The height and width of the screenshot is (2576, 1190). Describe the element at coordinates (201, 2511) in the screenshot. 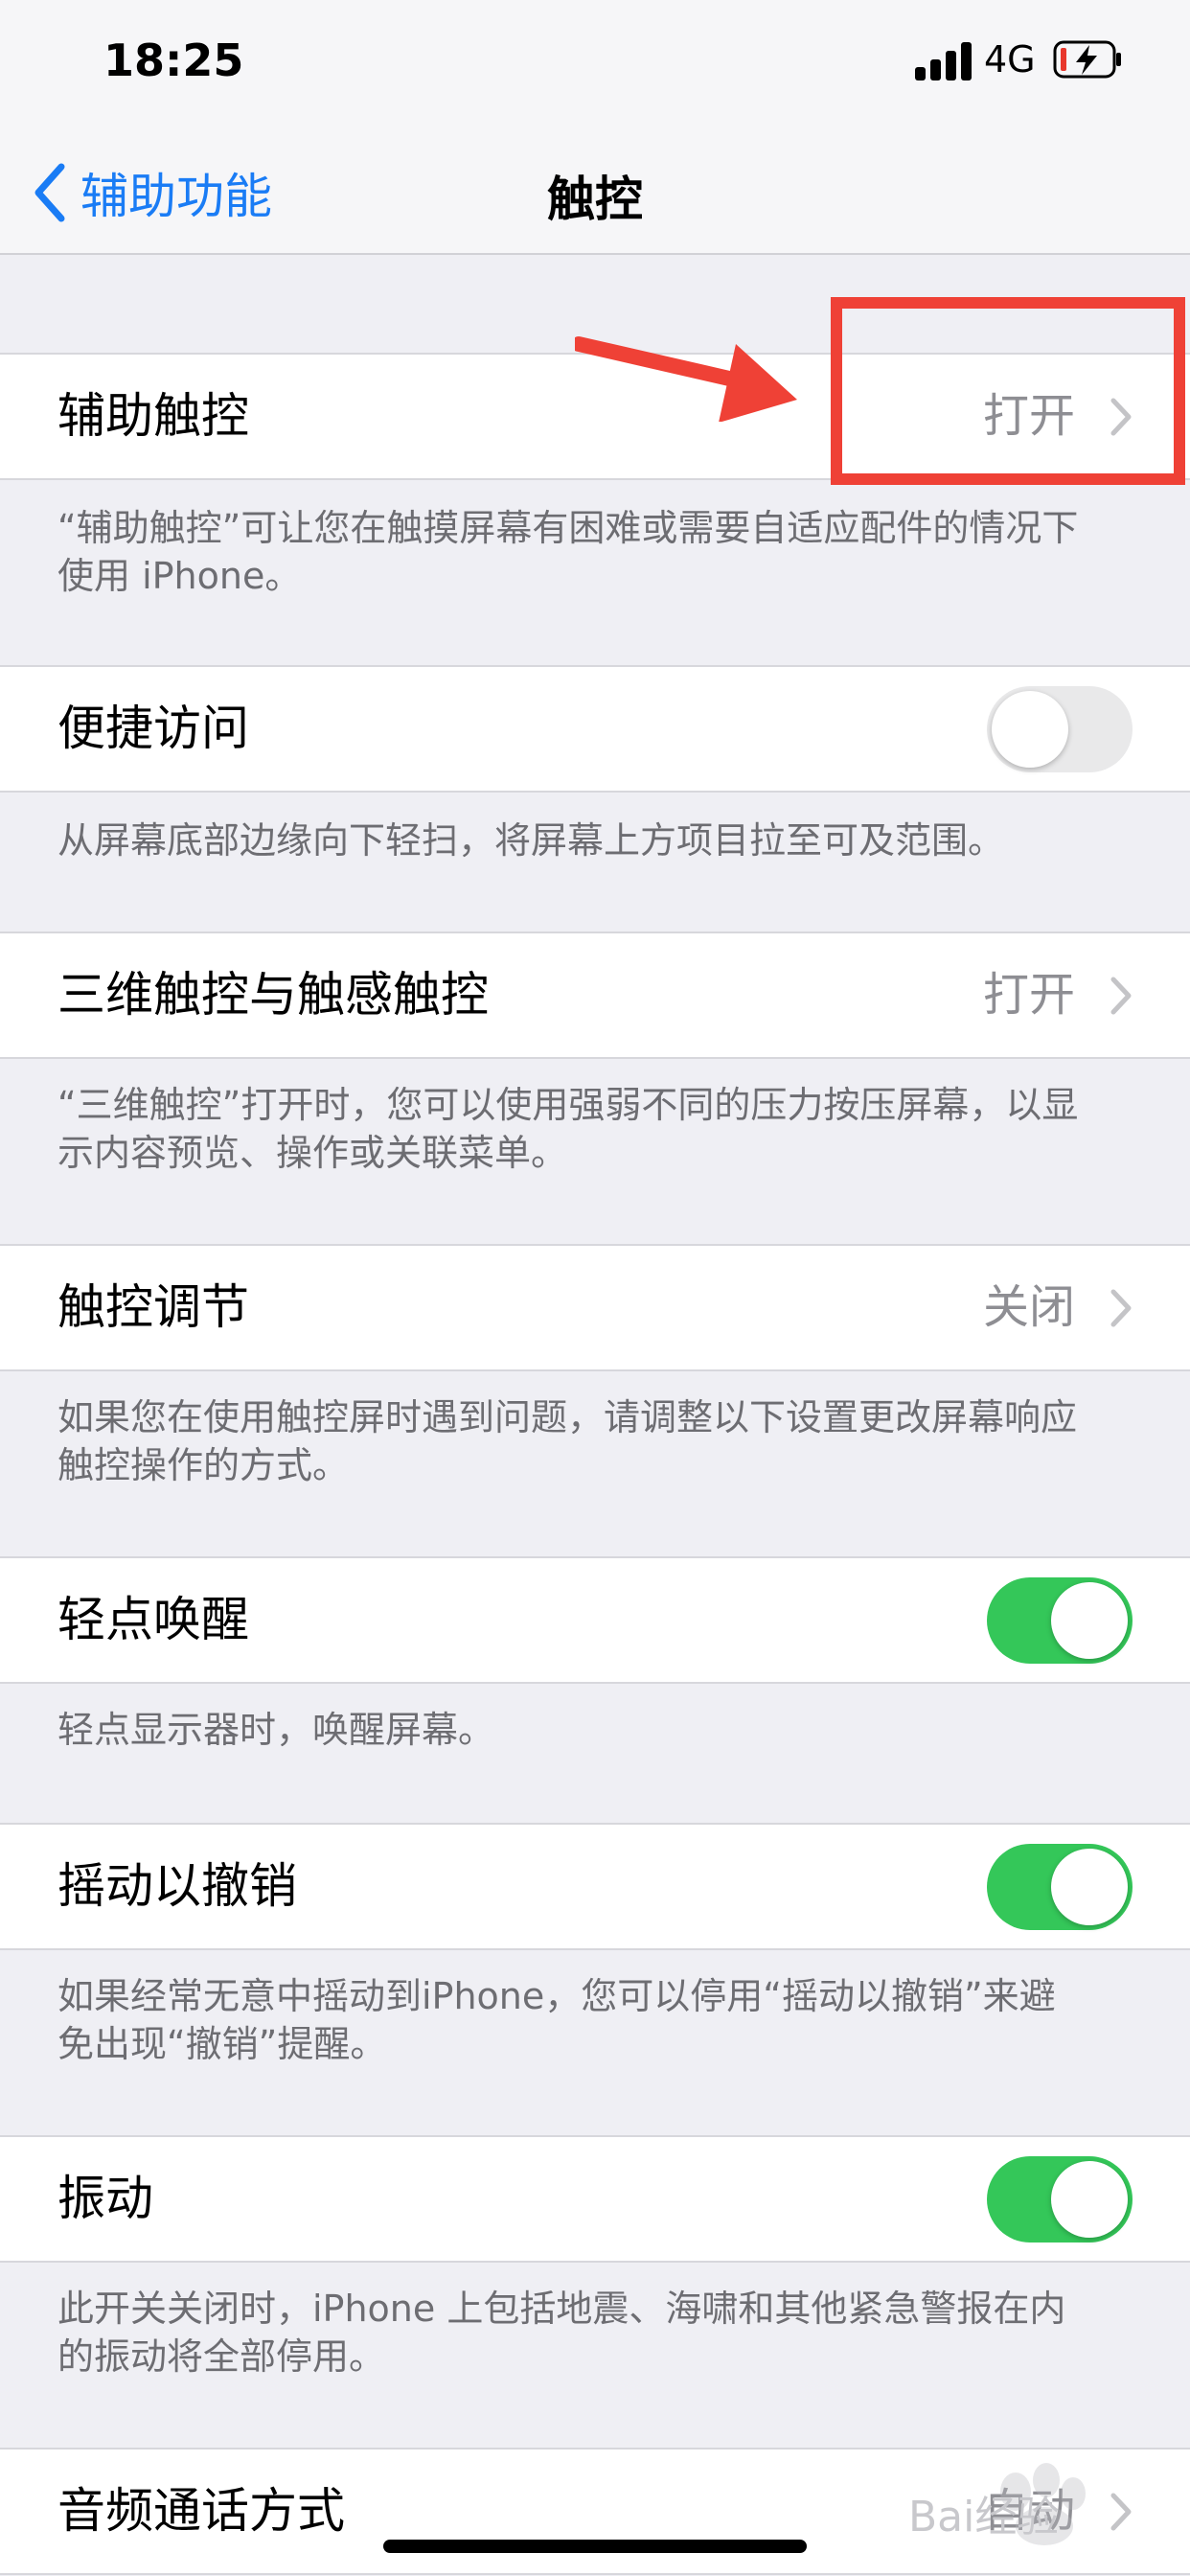

I see `row-label: 音频通话方式` at that location.